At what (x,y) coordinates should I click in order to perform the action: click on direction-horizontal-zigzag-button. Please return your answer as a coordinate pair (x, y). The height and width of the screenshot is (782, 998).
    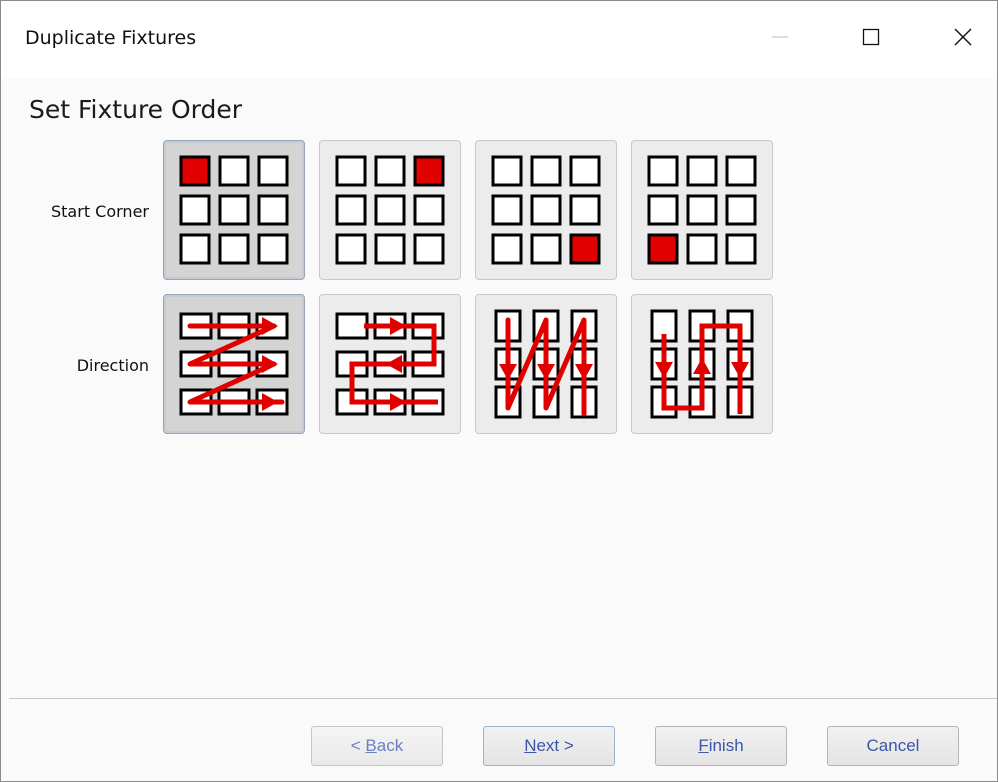
    Looking at the image, I should click on (234, 364).